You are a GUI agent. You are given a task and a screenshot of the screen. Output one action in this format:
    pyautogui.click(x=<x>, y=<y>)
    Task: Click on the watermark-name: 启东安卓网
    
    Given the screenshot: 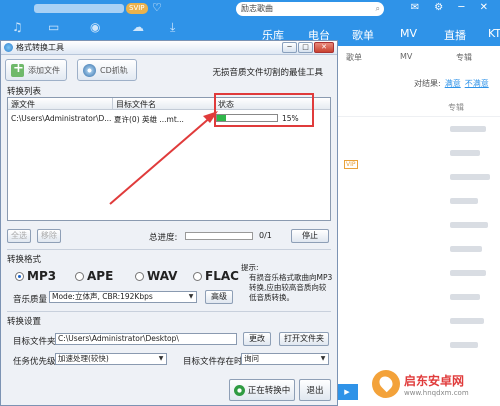 What is the action you would take?
    pyautogui.click(x=434, y=380)
    